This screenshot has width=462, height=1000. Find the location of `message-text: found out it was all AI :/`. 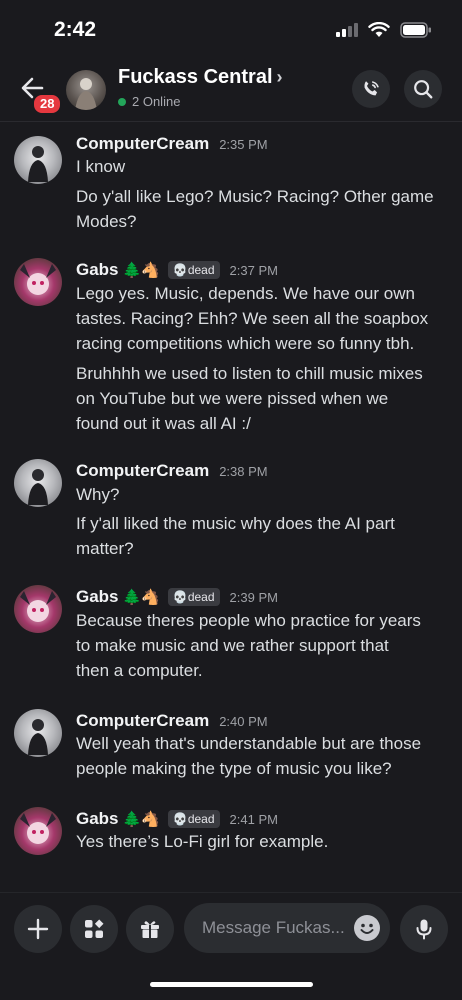

message-text: found out it was all AI :/ is located at coordinates (163, 423).